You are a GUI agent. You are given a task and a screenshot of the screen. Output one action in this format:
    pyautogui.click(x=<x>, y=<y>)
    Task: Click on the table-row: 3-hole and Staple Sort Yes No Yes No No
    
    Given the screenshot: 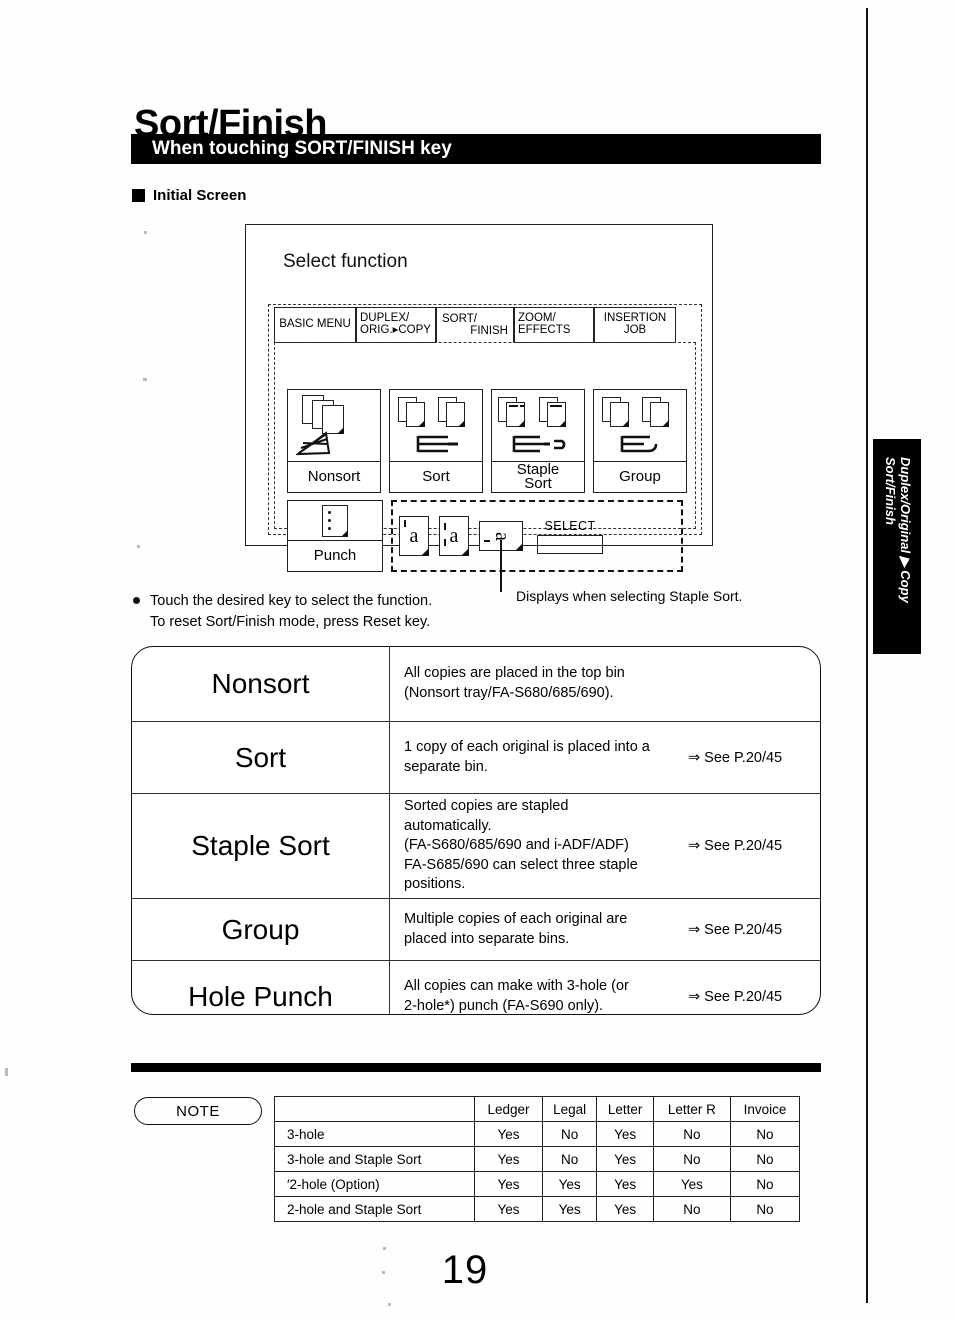 What is the action you would take?
    pyautogui.click(x=537, y=1159)
    